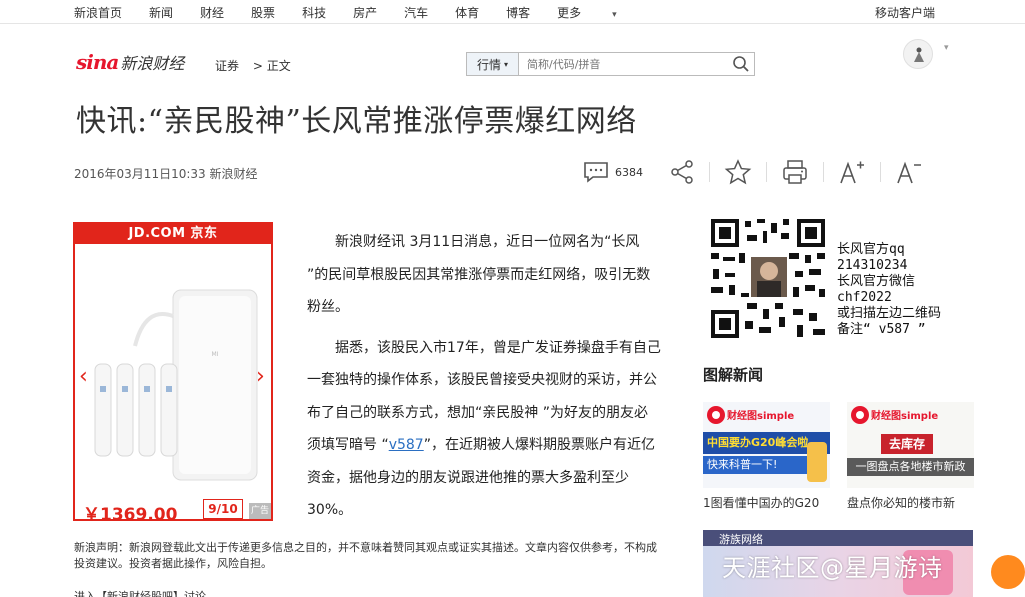  I want to click on nav-item-tech: 科技, so click(314, 12).